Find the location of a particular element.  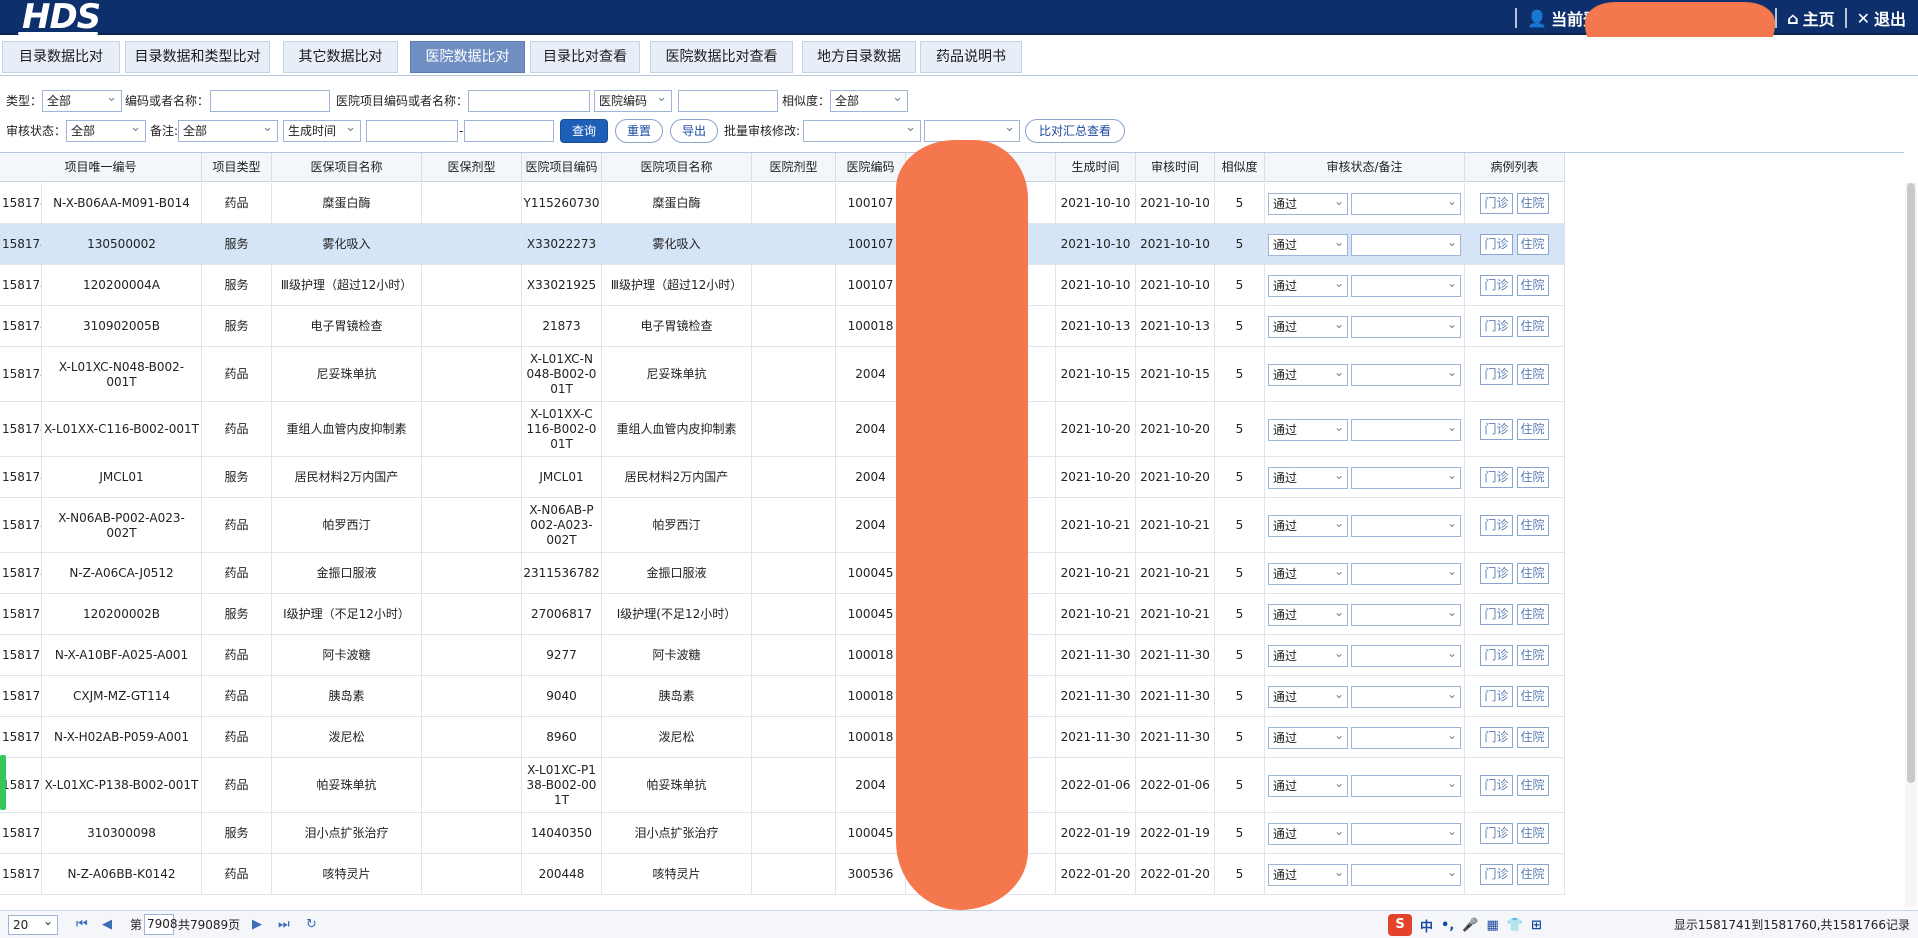

last-page-icon: ⏭ is located at coordinates (284, 925).